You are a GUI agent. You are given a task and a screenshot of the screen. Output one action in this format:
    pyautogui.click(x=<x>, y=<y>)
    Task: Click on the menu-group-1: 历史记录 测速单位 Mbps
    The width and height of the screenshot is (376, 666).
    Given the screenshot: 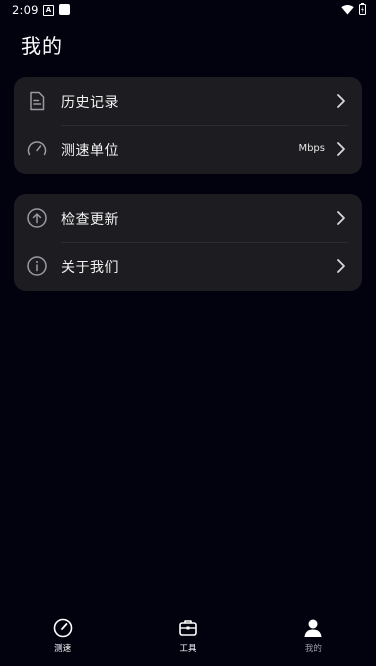 What is the action you would take?
    pyautogui.click(x=188, y=125)
    